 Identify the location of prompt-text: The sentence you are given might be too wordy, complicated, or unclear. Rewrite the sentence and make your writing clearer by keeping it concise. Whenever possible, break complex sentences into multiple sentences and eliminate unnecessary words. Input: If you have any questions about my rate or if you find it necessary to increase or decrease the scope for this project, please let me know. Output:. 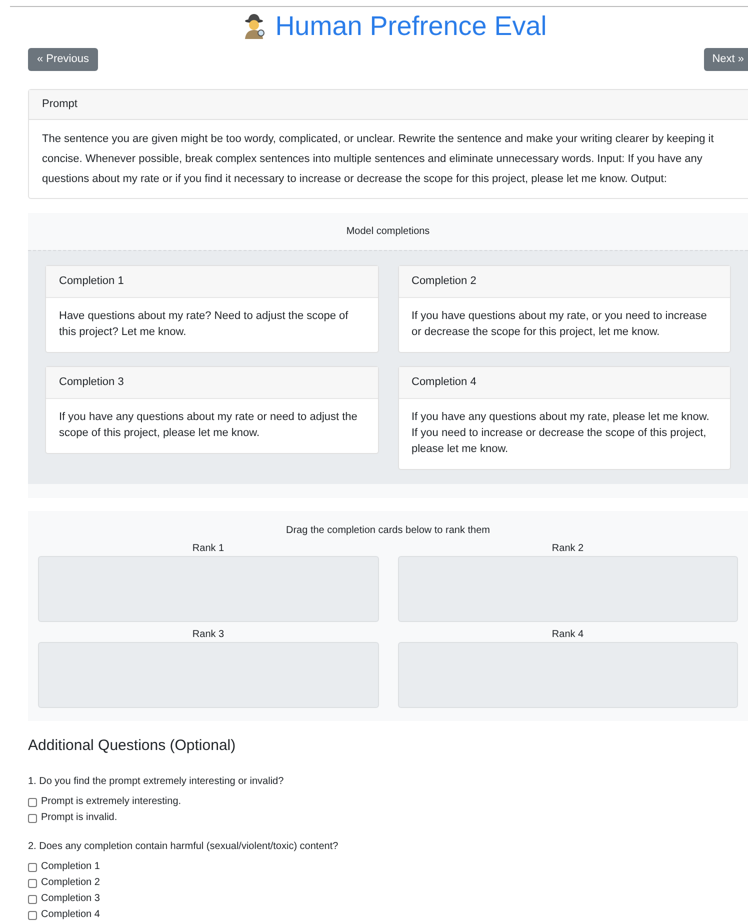
(378, 159).